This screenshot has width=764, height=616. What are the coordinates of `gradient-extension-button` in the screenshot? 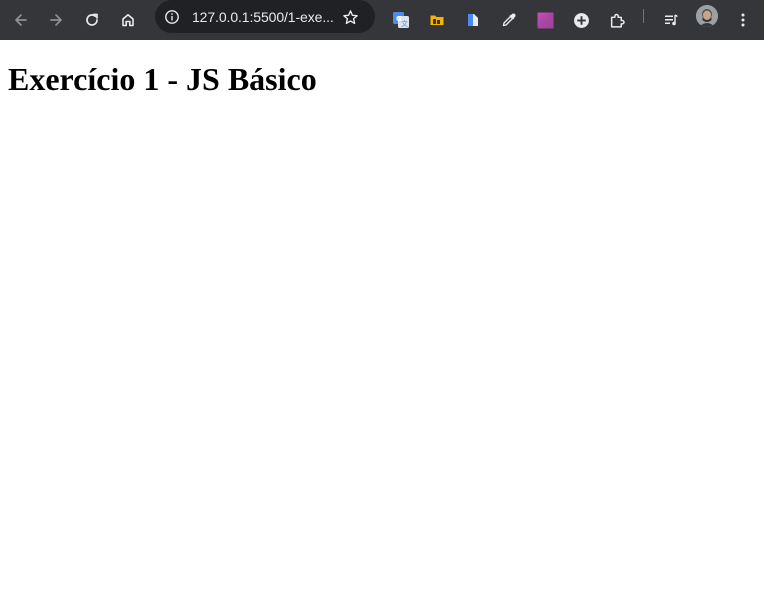 It's located at (545, 20).